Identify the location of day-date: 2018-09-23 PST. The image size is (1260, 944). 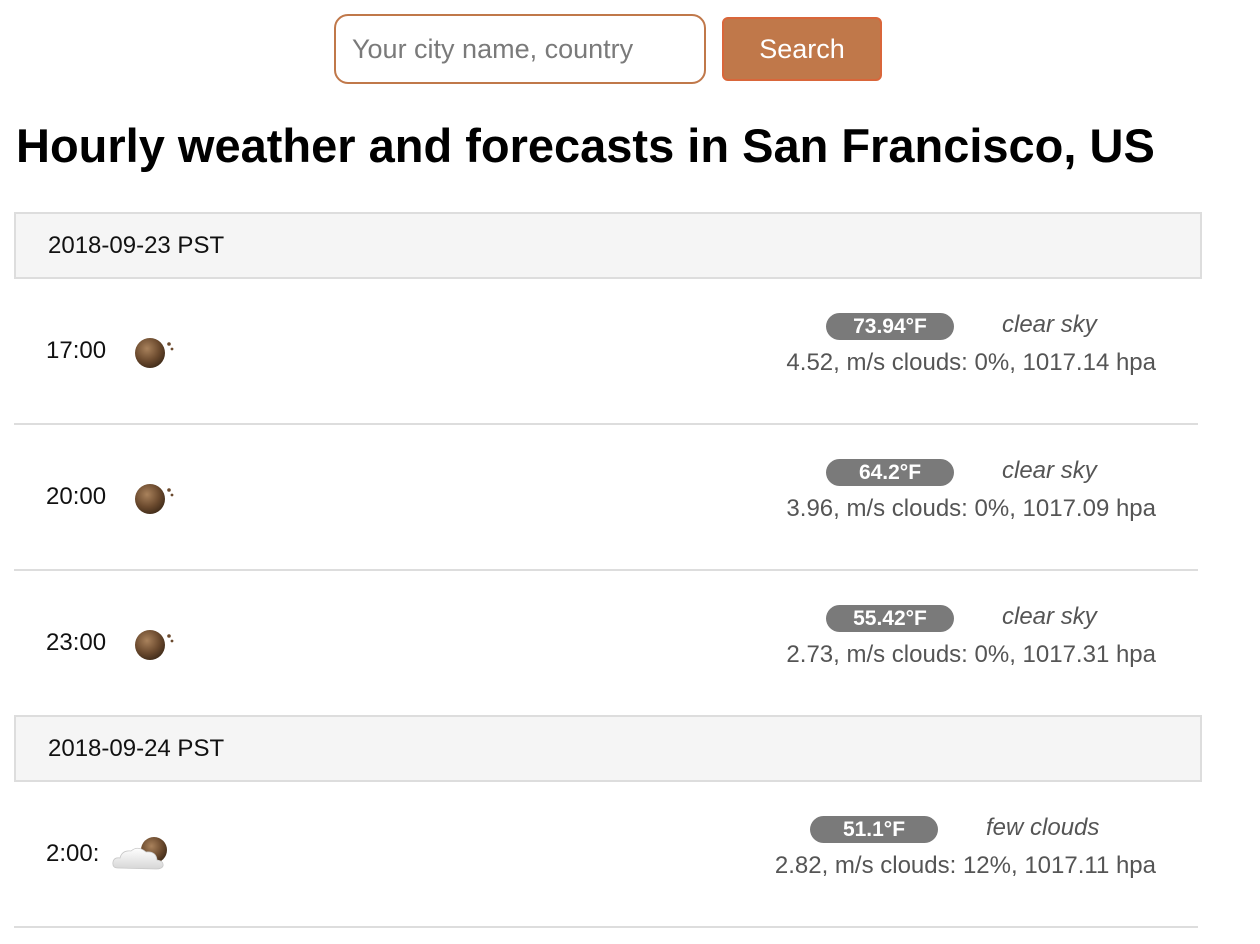
(136, 245).